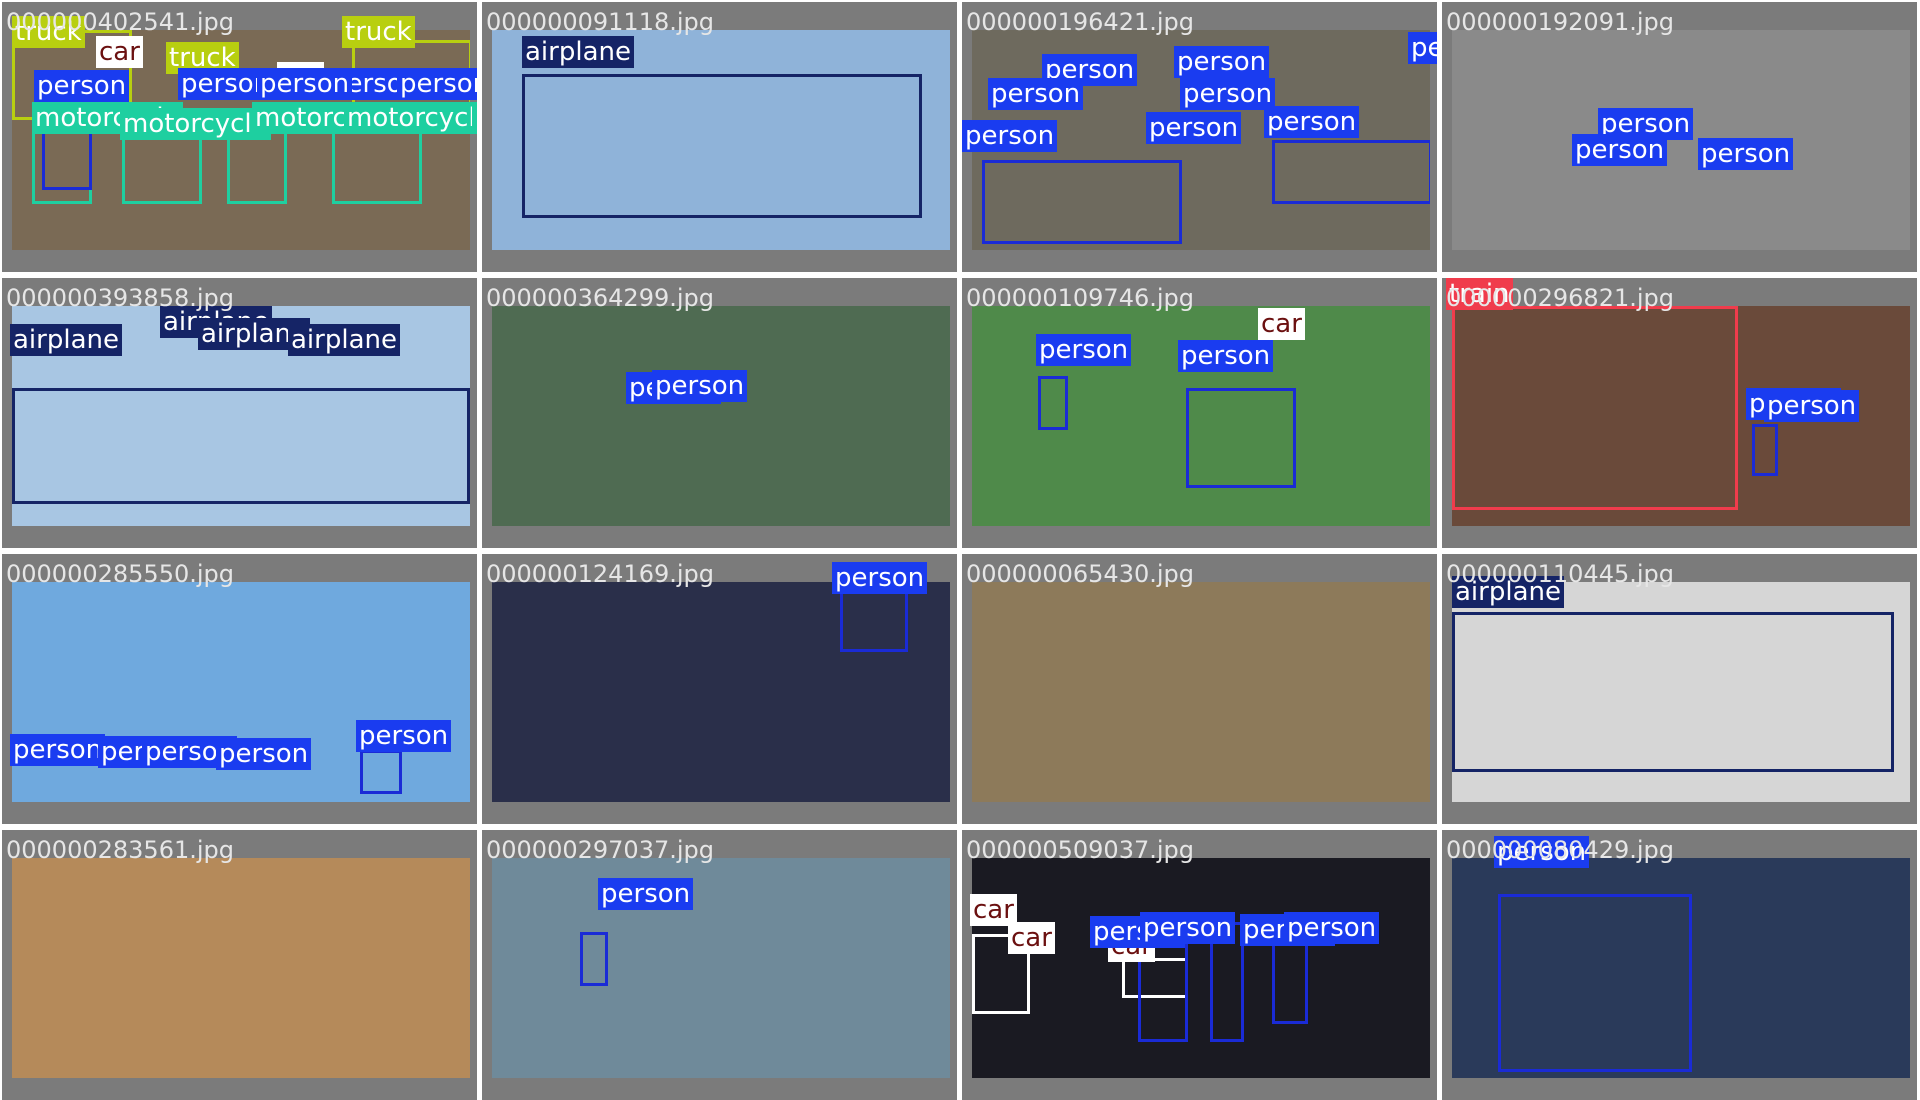  I want to click on tile-12: 000000110445.jpg airplane, so click(1679, 689).